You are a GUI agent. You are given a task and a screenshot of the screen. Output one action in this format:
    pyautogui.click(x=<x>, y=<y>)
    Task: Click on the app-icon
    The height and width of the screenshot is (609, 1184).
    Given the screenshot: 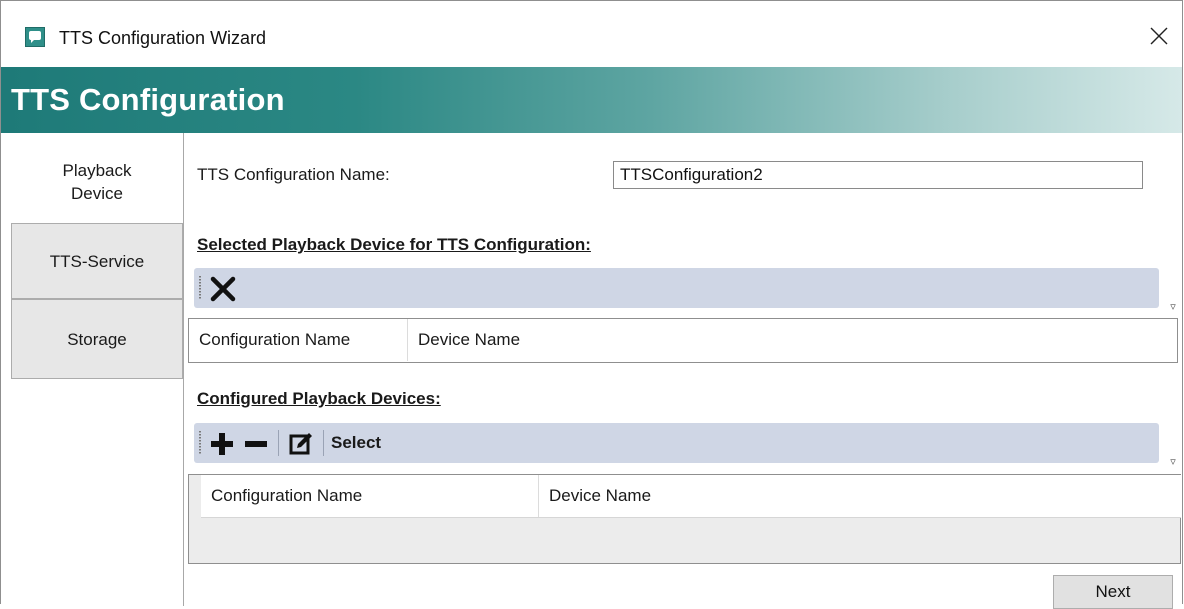 What is the action you would take?
    pyautogui.click(x=35, y=37)
    